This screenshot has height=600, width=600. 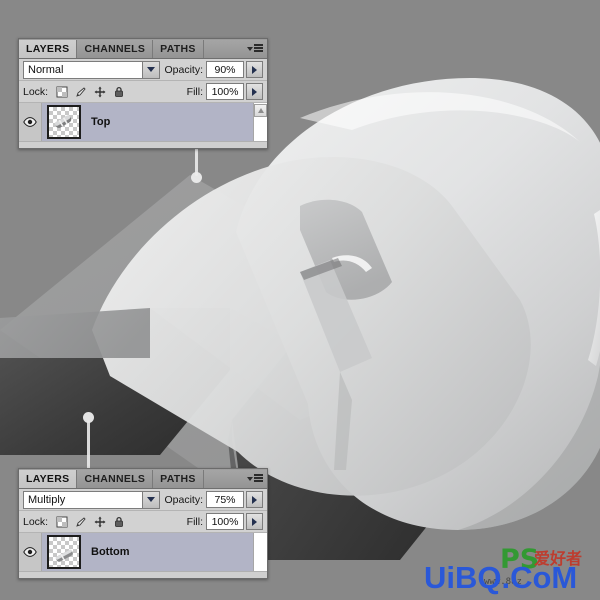 What do you see at coordinates (47, 499) in the screenshot?
I see `blend-mode-value: Multiply` at bounding box center [47, 499].